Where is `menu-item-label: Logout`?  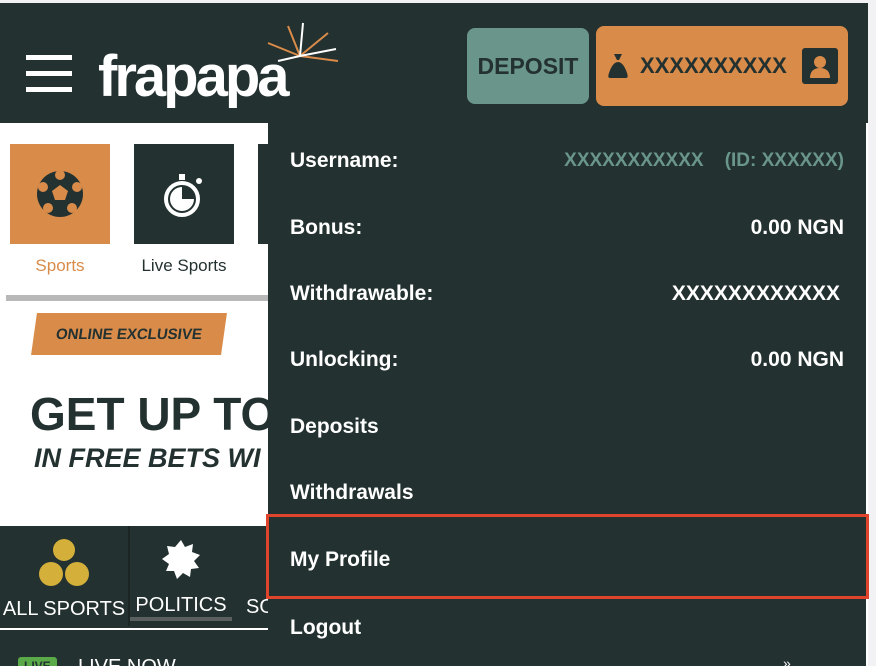 menu-item-label: Logout is located at coordinates (326, 627).